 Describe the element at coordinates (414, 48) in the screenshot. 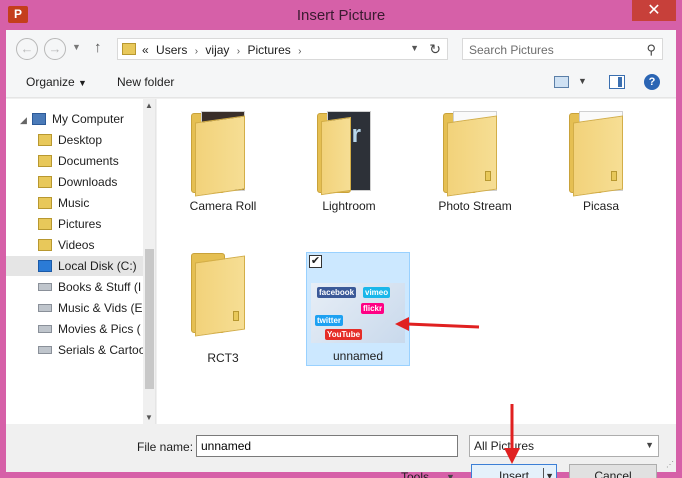

I see `address-history-chevron-icon: ▼` at that location.